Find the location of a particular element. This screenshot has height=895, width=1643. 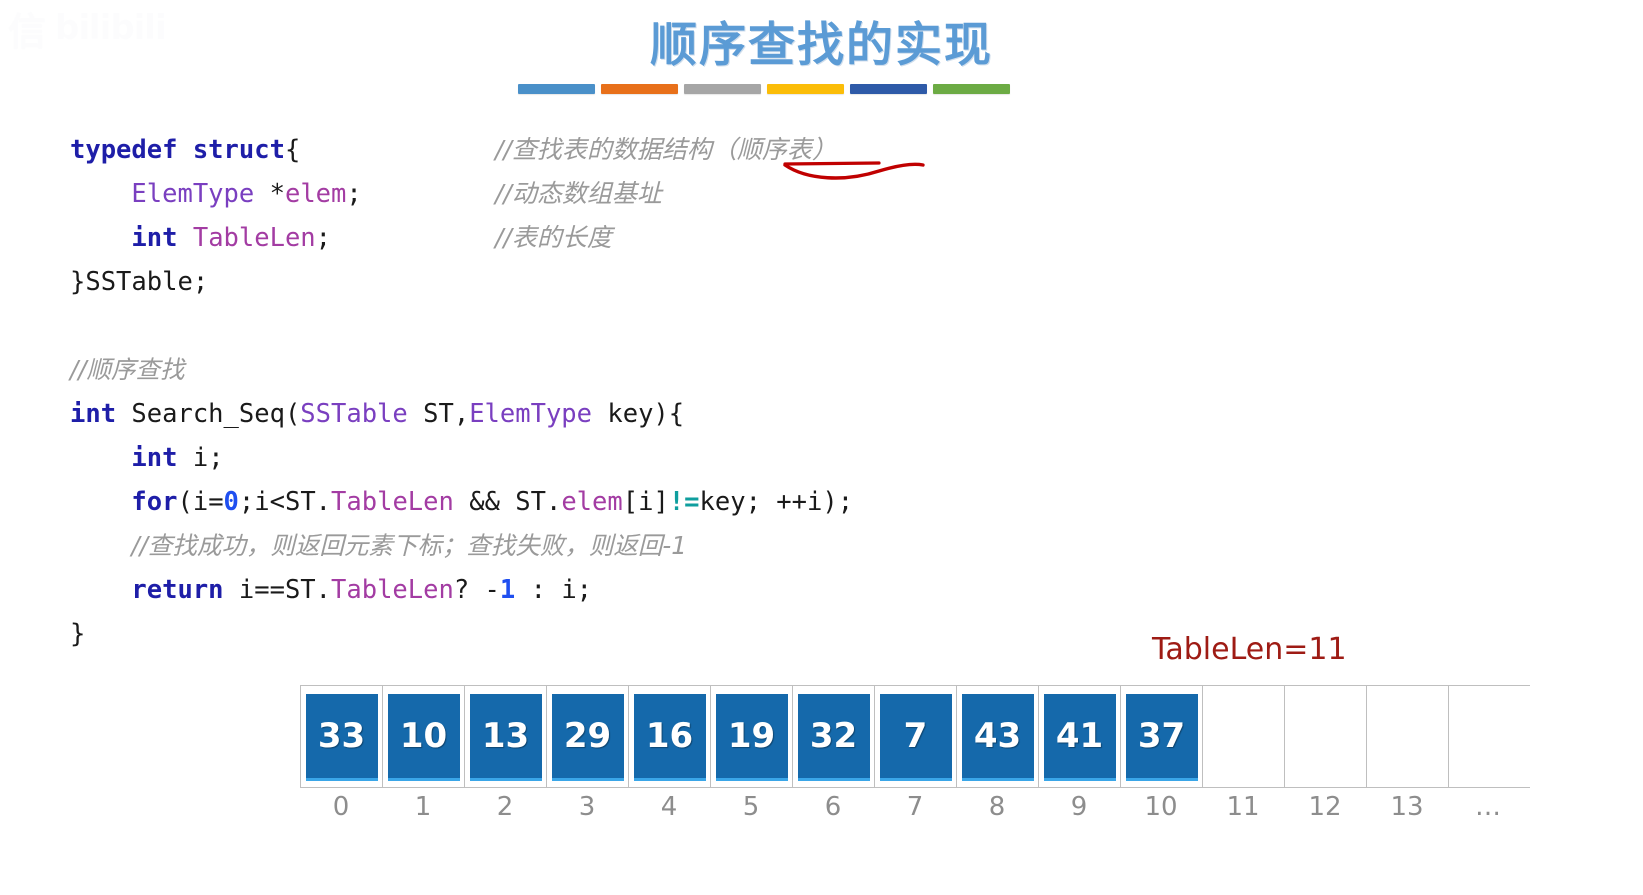

array-cells-row: 33 10 13 29 16 19 32 7 43 41 37 is located at coordinates (915, 736).